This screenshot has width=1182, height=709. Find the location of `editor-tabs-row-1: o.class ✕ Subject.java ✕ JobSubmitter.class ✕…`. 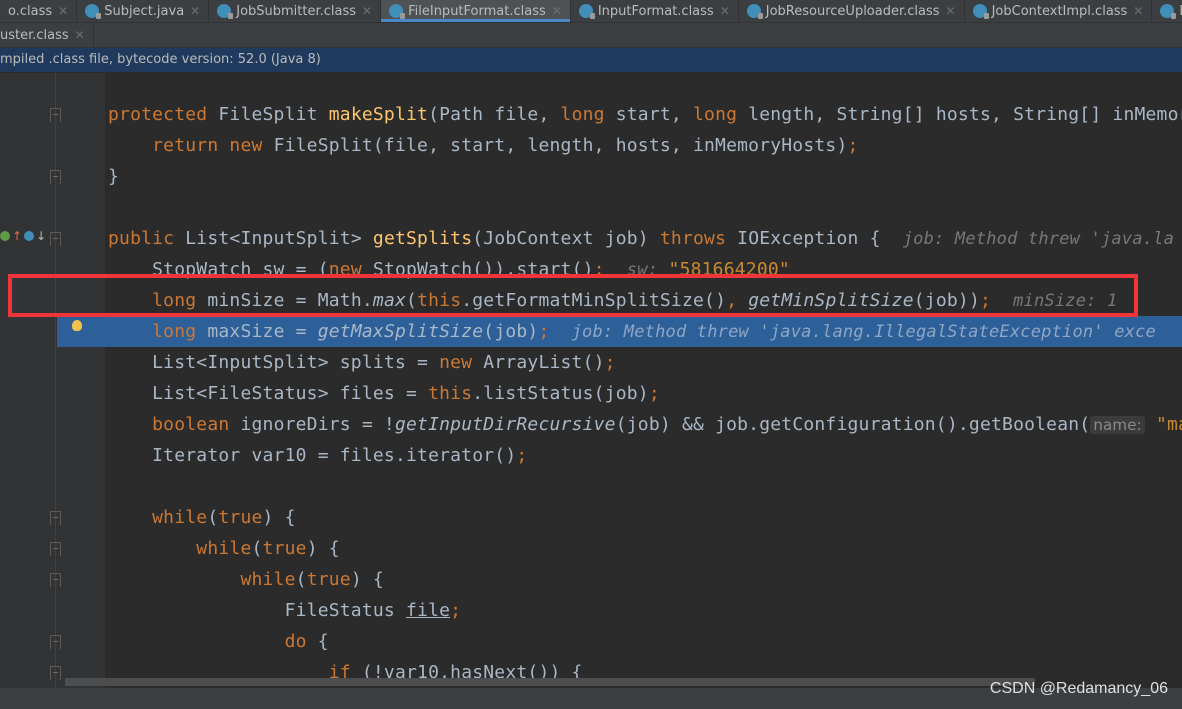

editor-tabs-row-1: o.class ✕ Subject.java ✕ JobSubmitter.class ✕… is located at coordinates (591, 11).